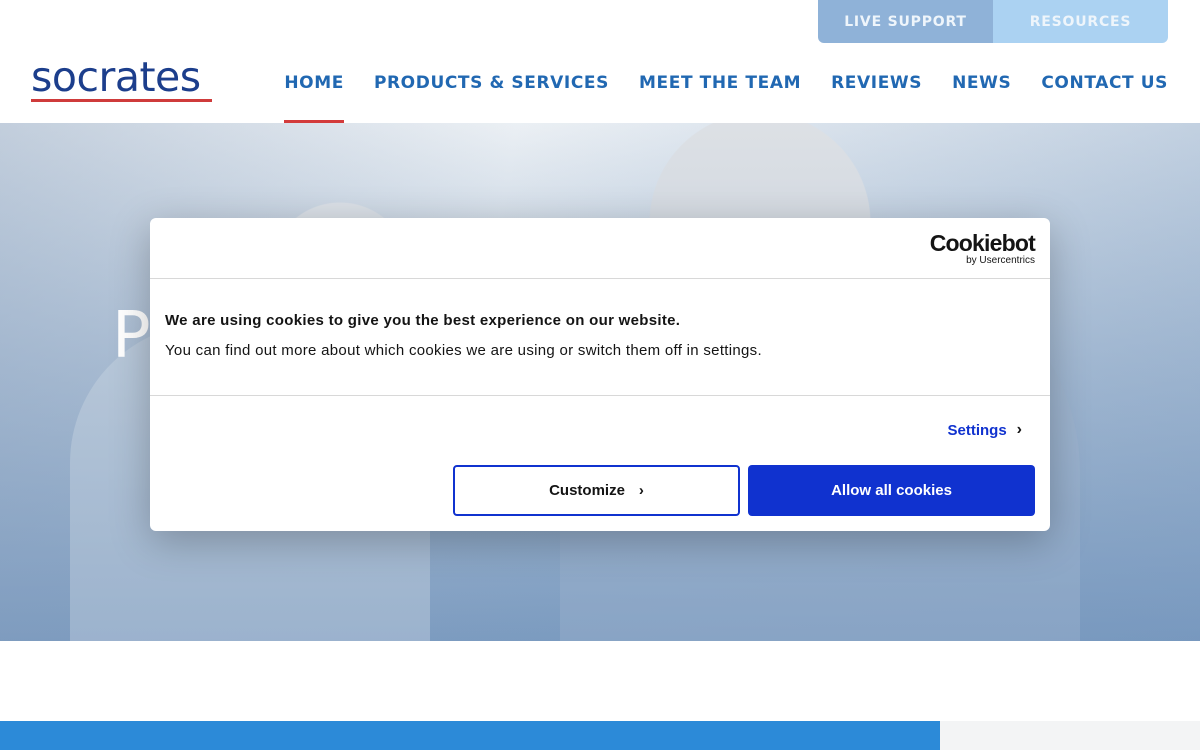  What do you see at coordinates (905, 21) in the screenshot?
I see `live-support-button: LIVE SUPPORT` at bounding box center [905, 21].